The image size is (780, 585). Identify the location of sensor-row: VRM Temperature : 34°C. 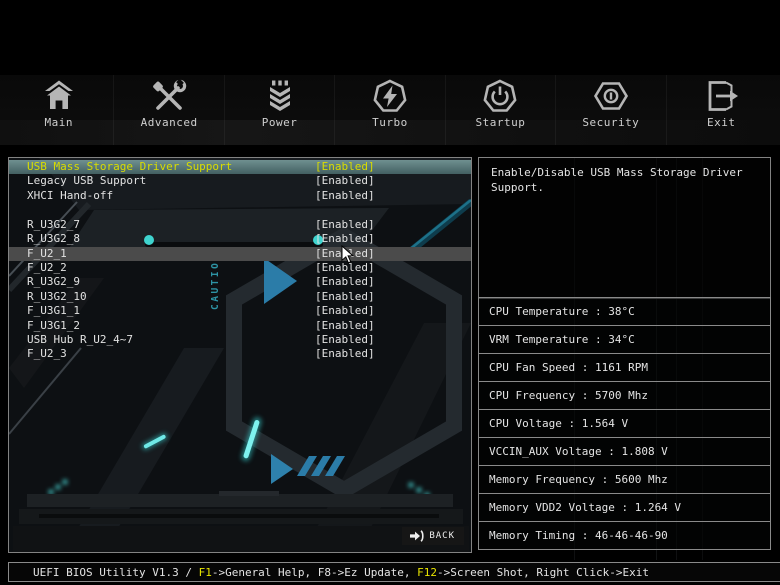
(624, 339).